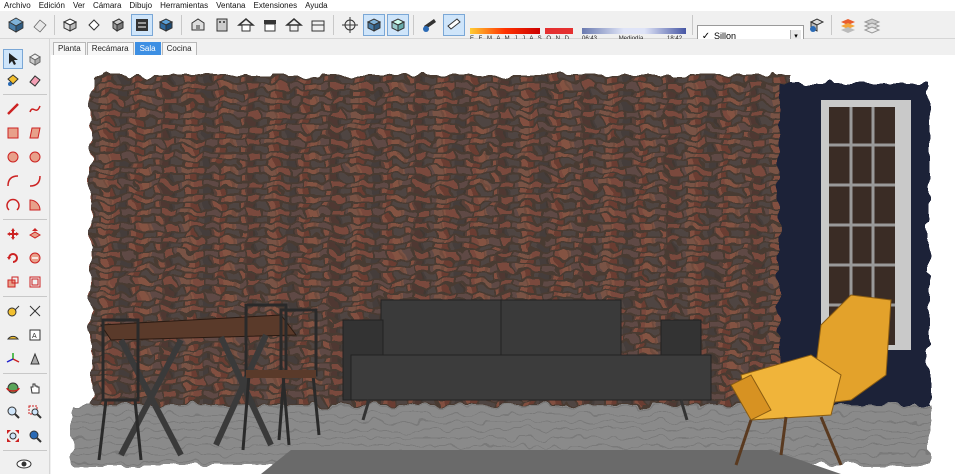 This screenshot has height=474, width=955. What do you see at coordinates (70, 25) in the screenshot?
I see `iso-view-icon` at bounding box center [70, 25].